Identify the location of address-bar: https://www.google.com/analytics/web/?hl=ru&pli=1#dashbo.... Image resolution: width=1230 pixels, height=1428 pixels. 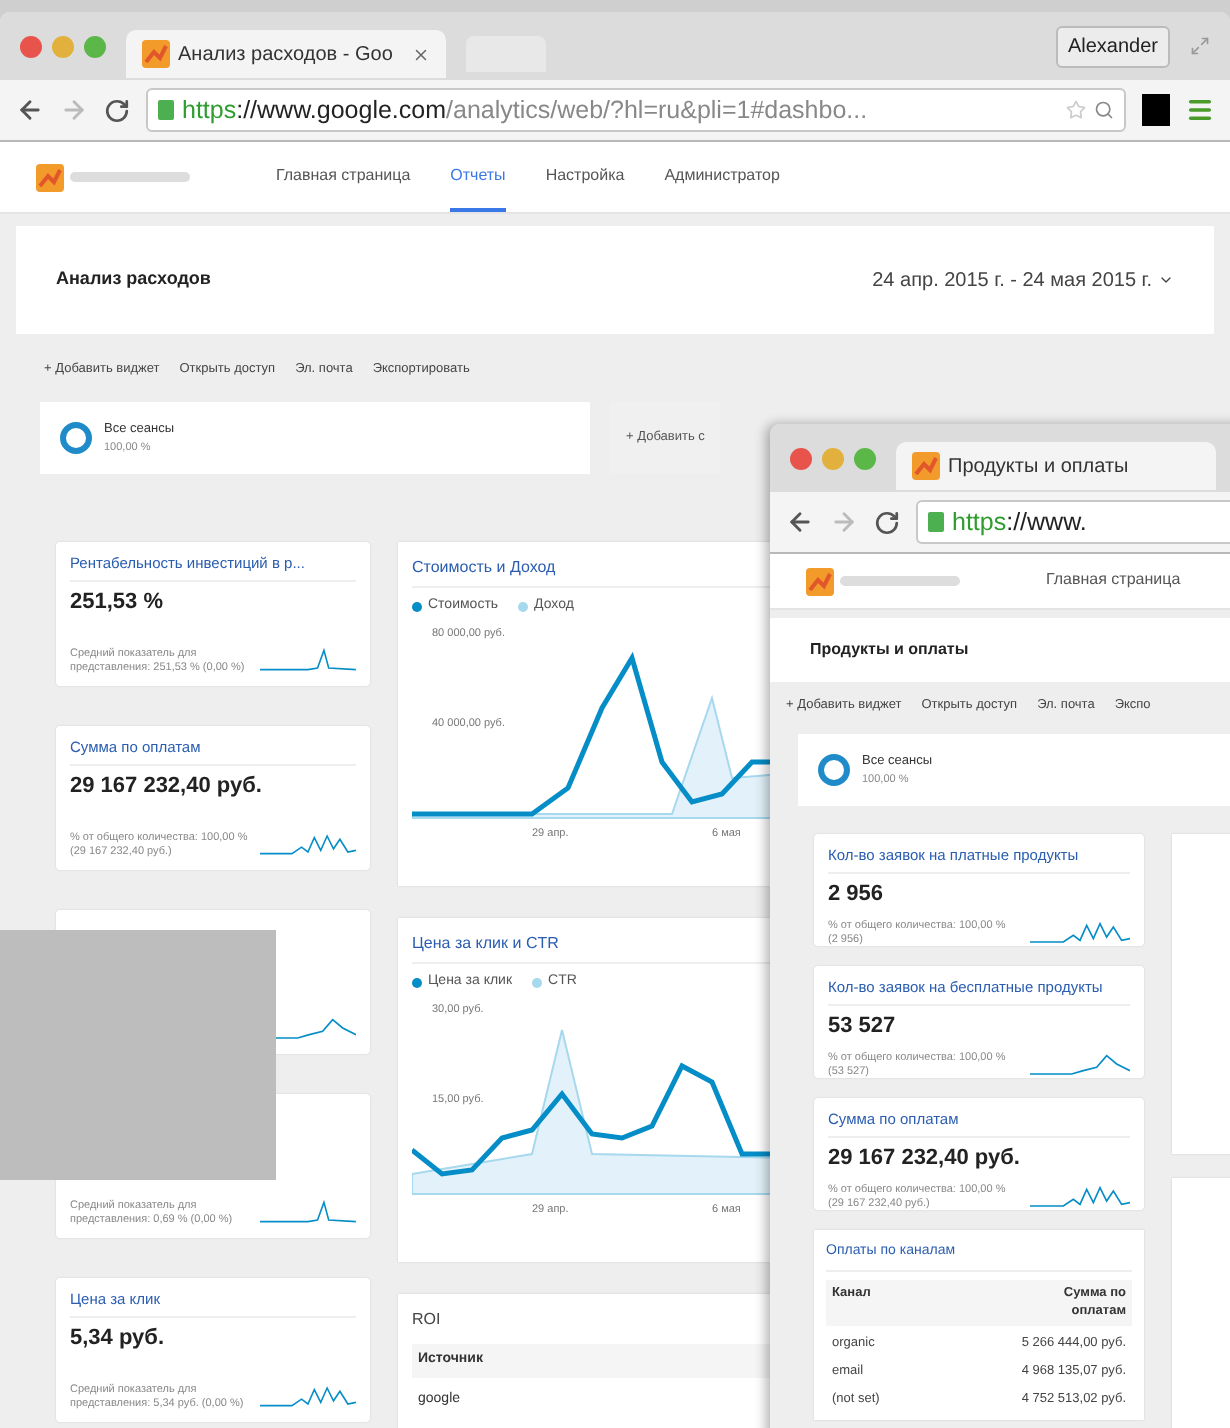
(636, 110).